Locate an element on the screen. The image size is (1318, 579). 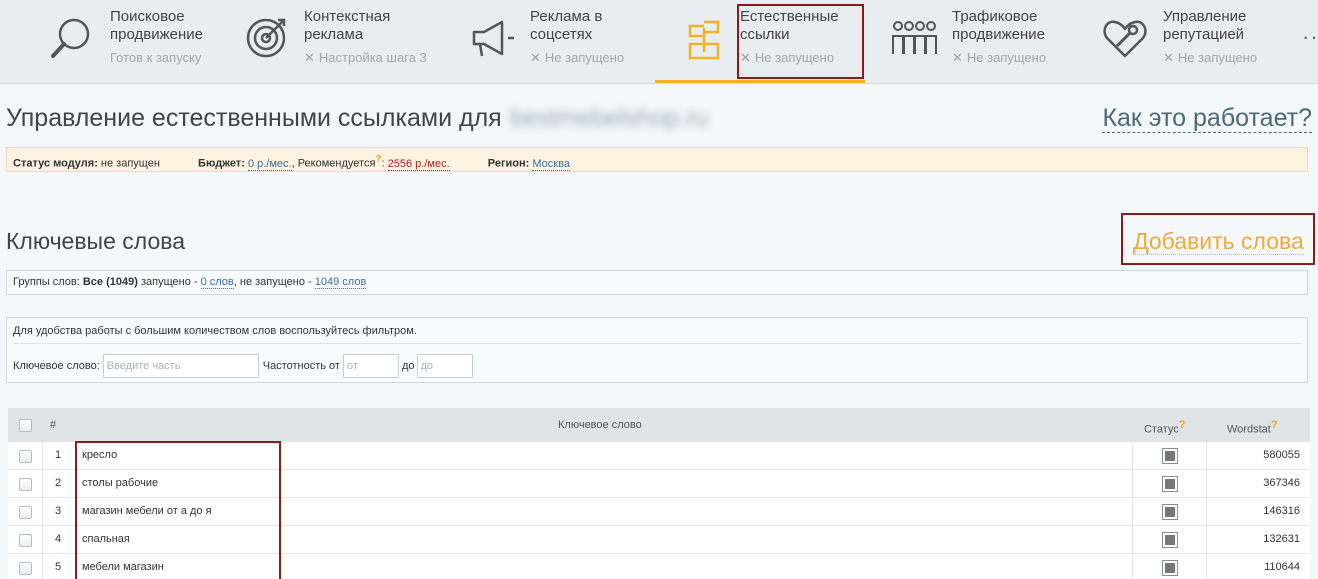
table-row: 3 магазин мебели от а до я 146316 is located at coordinates (659, 512).